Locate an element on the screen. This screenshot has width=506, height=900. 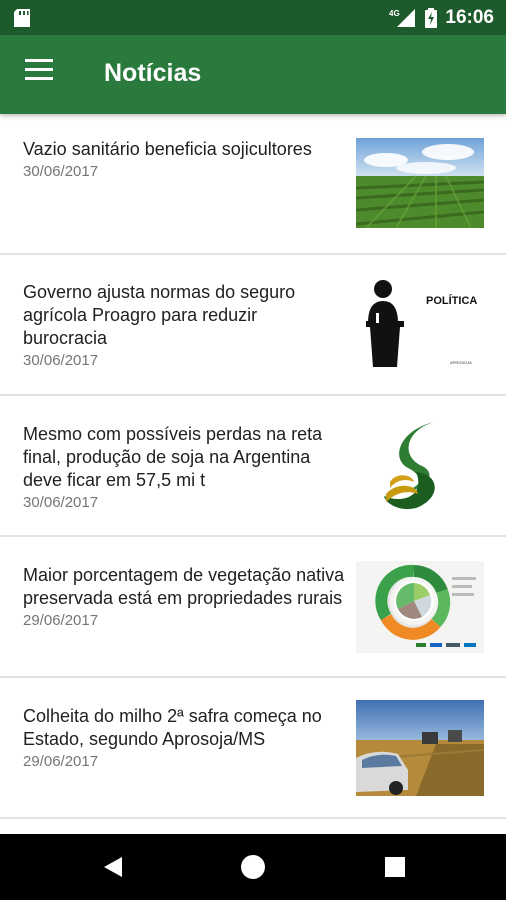
back-triangle-icon is located at coordinates (113, 867).